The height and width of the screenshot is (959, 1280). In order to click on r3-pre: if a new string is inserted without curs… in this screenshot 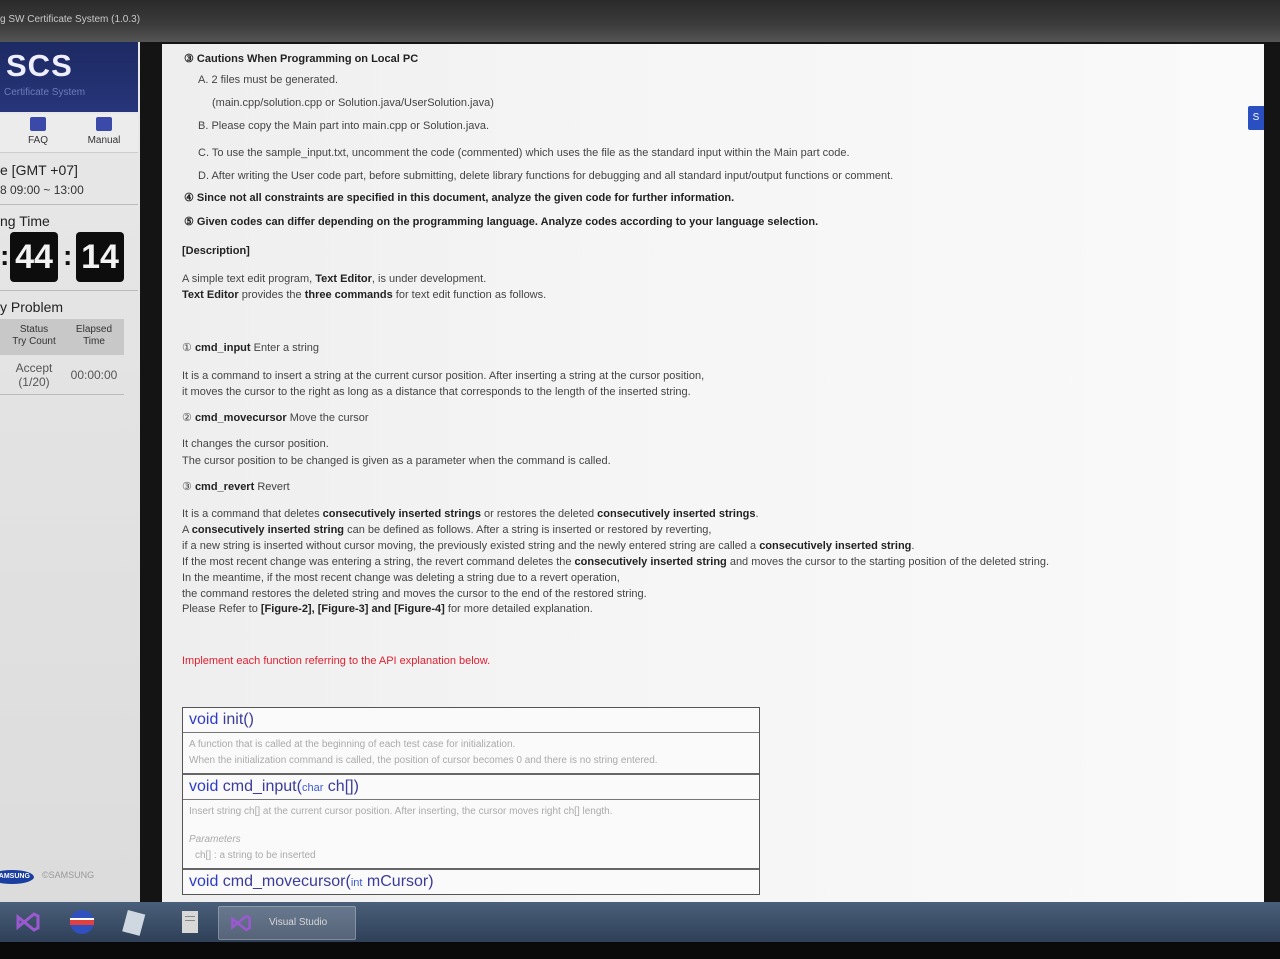, I will do `click(471, 546)`.